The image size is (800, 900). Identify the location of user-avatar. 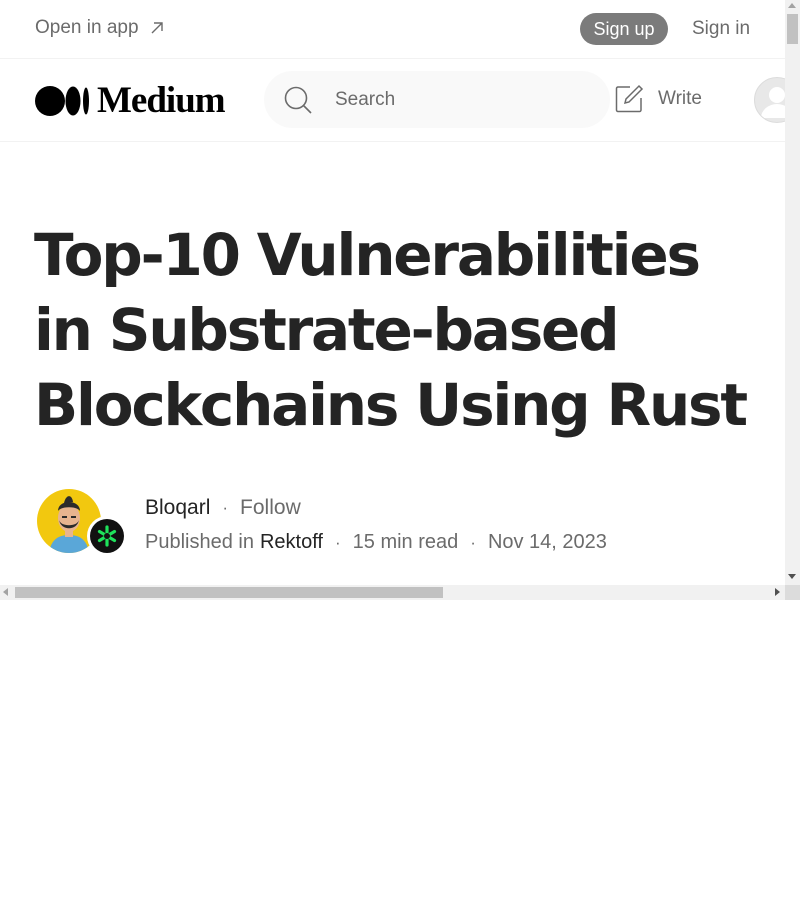
(769, 100).